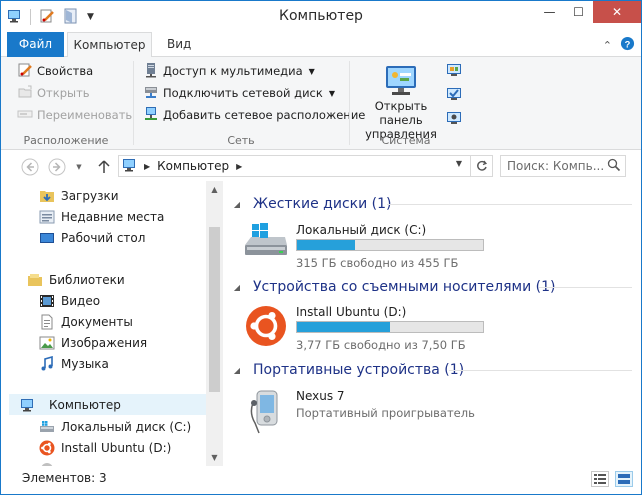 This screenshot has height=495, width=642. I want to click on nav-item-music: Музыка, so click(74, 363).